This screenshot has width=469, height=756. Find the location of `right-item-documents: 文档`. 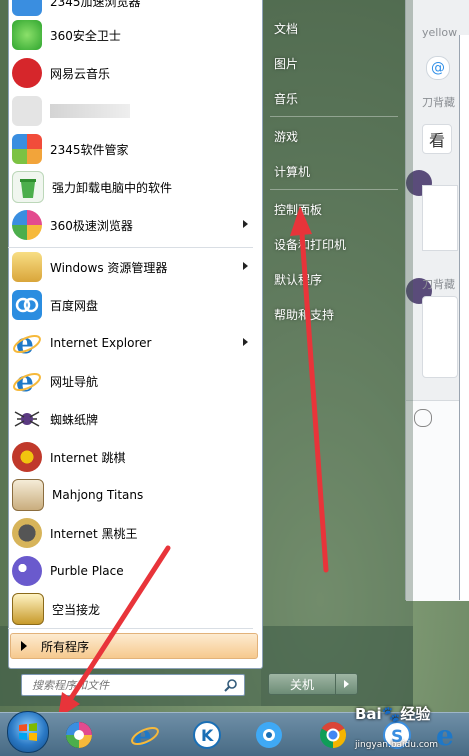

right-item-documents: 文档 is located at coordinates (286, 28).